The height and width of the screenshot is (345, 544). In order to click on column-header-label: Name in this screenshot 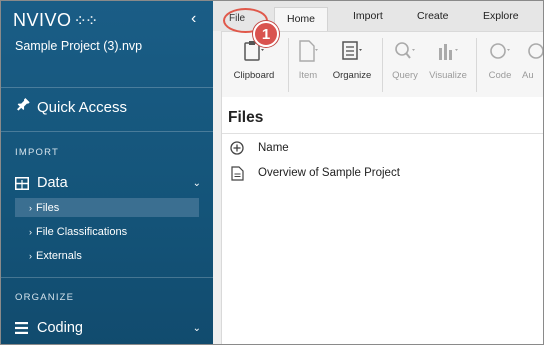, I will do `click(273, 148)`.